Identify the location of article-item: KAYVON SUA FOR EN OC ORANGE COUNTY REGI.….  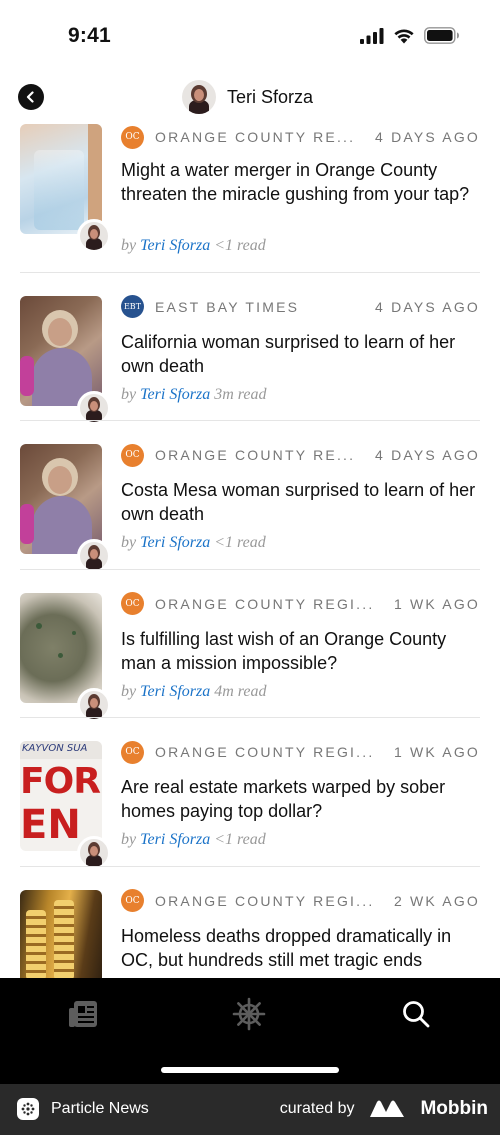
(250, 794).